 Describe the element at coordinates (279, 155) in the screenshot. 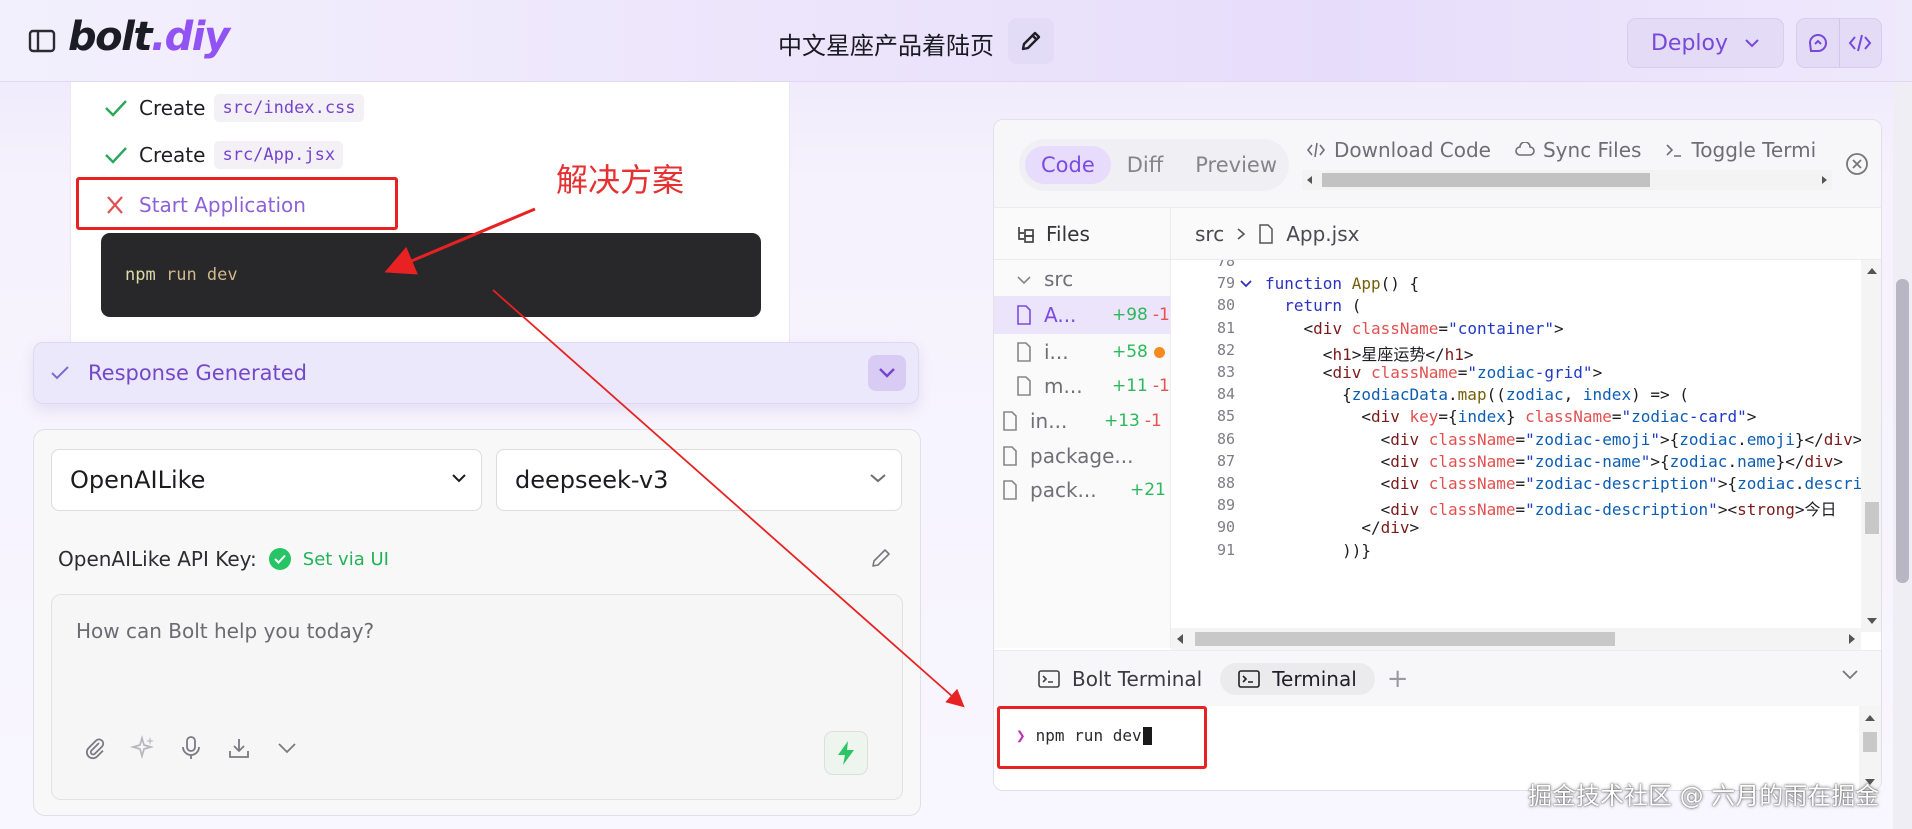

I see `step-file: src/App.jsx` at that location.